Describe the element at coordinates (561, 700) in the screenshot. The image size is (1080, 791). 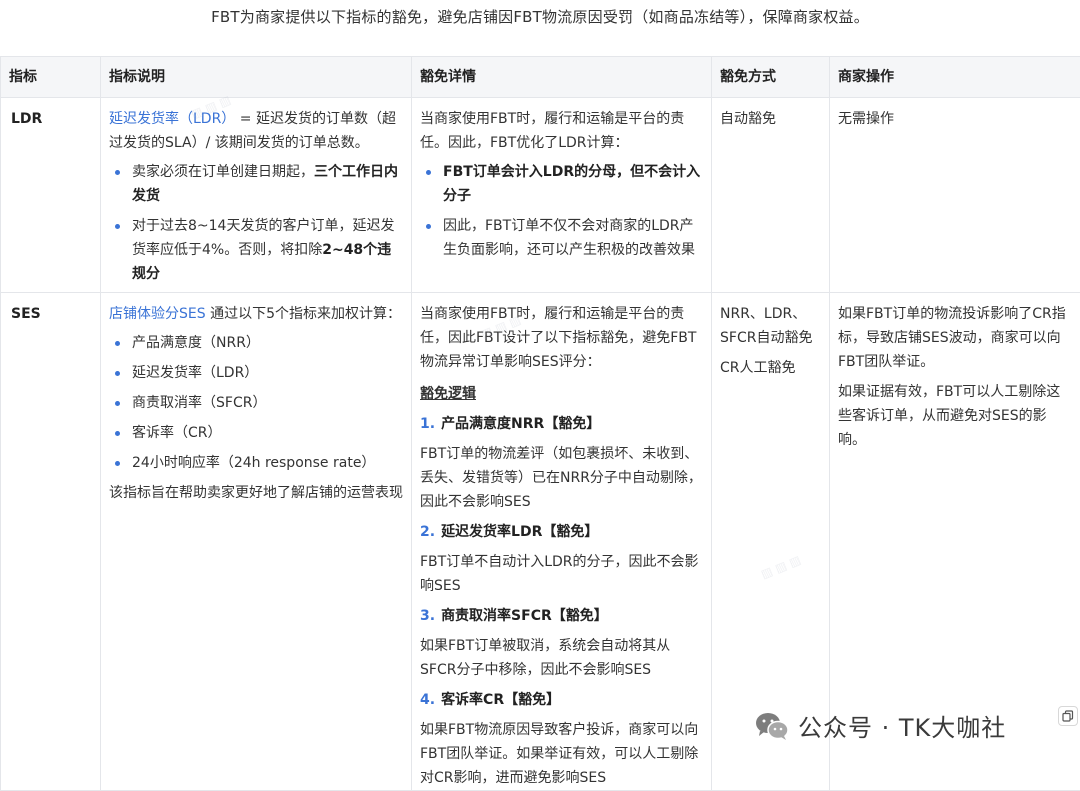
I see `sub-heading: 4.客诉率CR【豁免】` at that location.